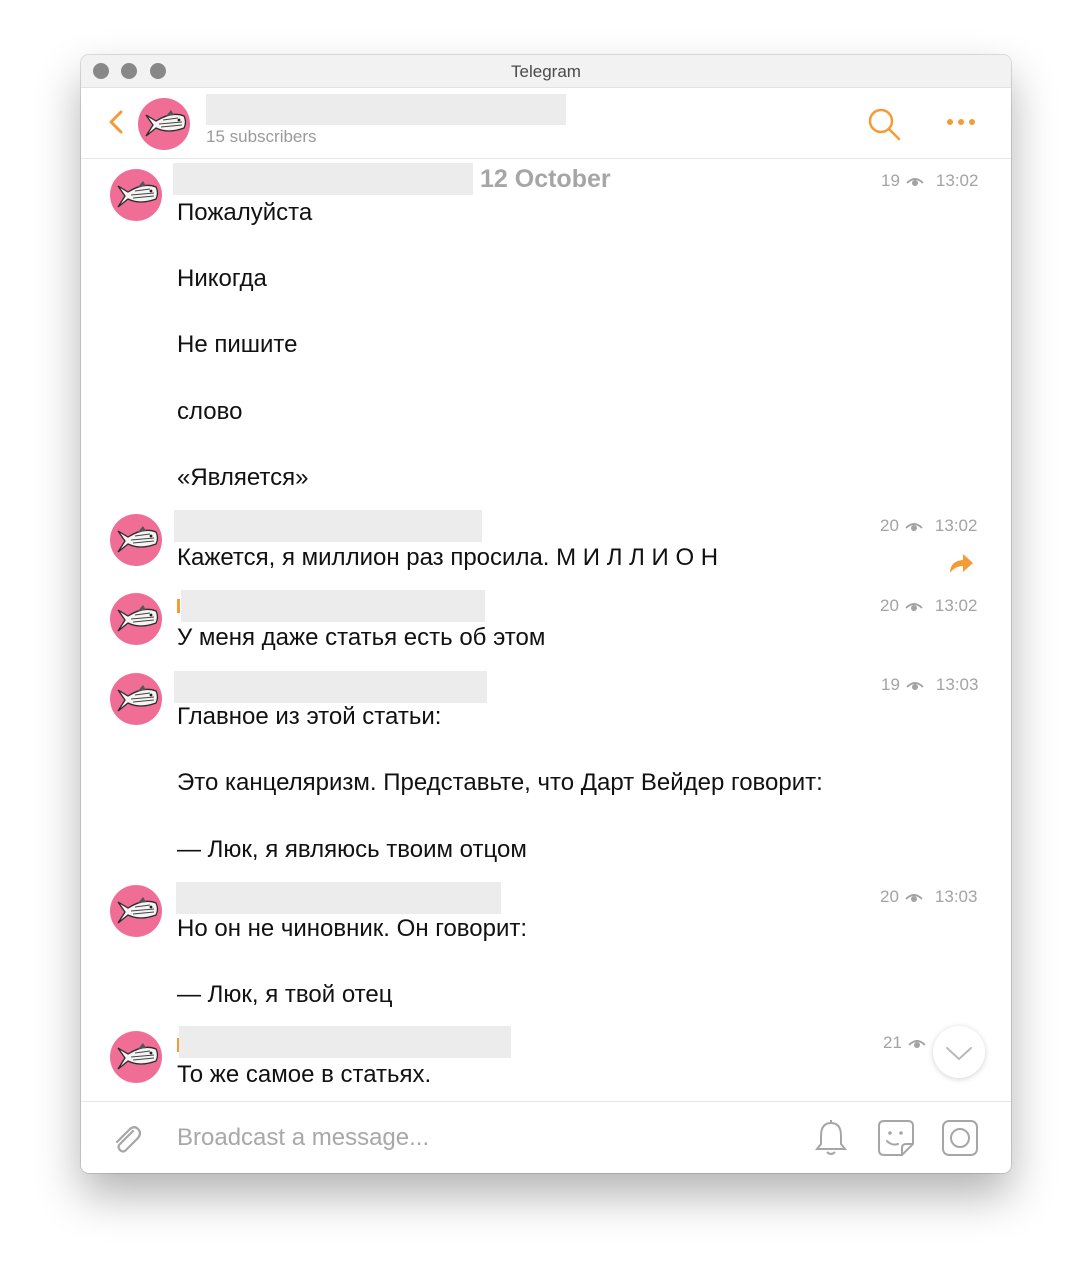 This screenshot has width=1092, height=1280. What do you see at coordinates (831, 1138) in the screenshot?
I see `bell-icon` at bounding box center [831, 1138].